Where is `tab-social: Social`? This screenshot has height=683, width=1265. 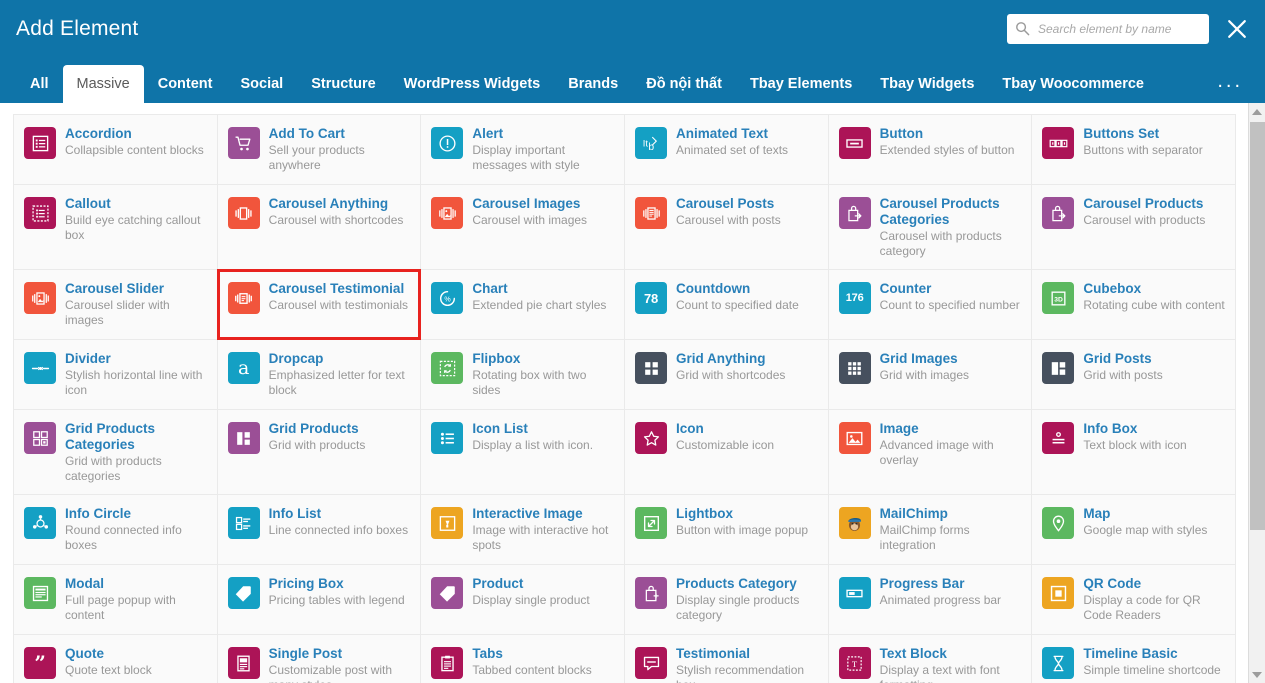 tab-social: Social is located at coordinates (261, 84).